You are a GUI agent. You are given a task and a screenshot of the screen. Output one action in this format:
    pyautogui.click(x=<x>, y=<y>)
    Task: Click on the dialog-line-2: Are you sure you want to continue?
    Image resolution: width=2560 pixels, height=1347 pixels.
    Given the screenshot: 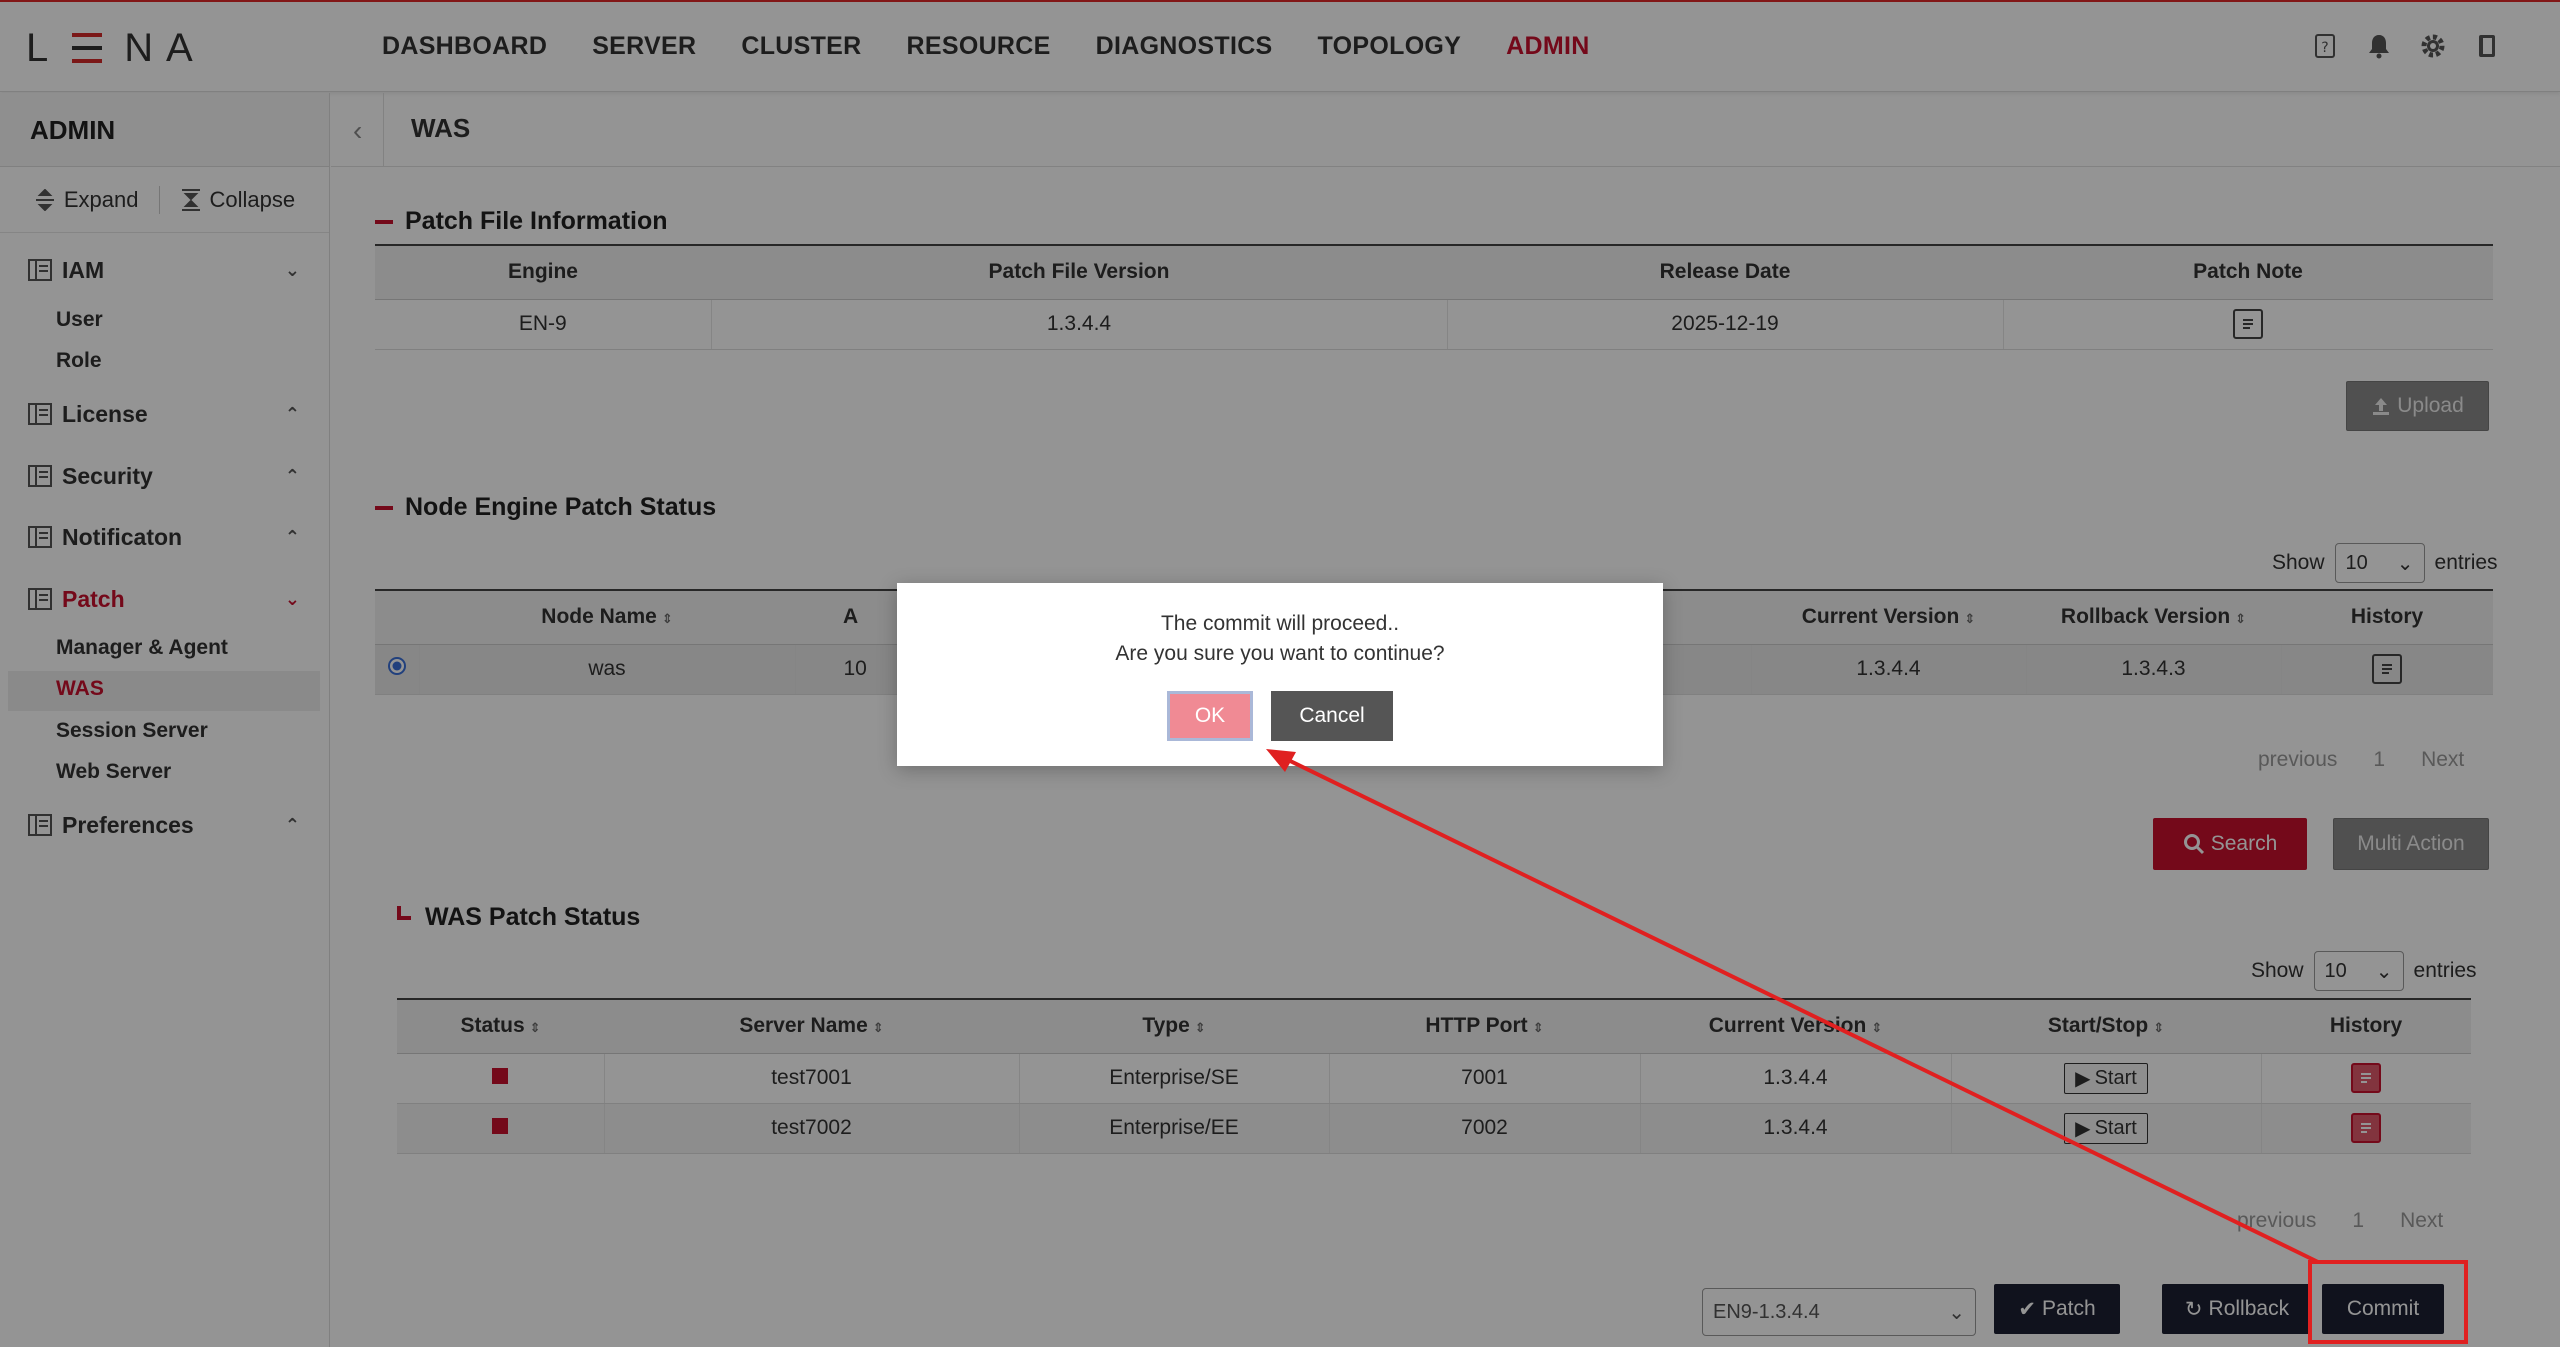 What is the action you would take?
    pyautogui.click(x=1280, y=653)
    